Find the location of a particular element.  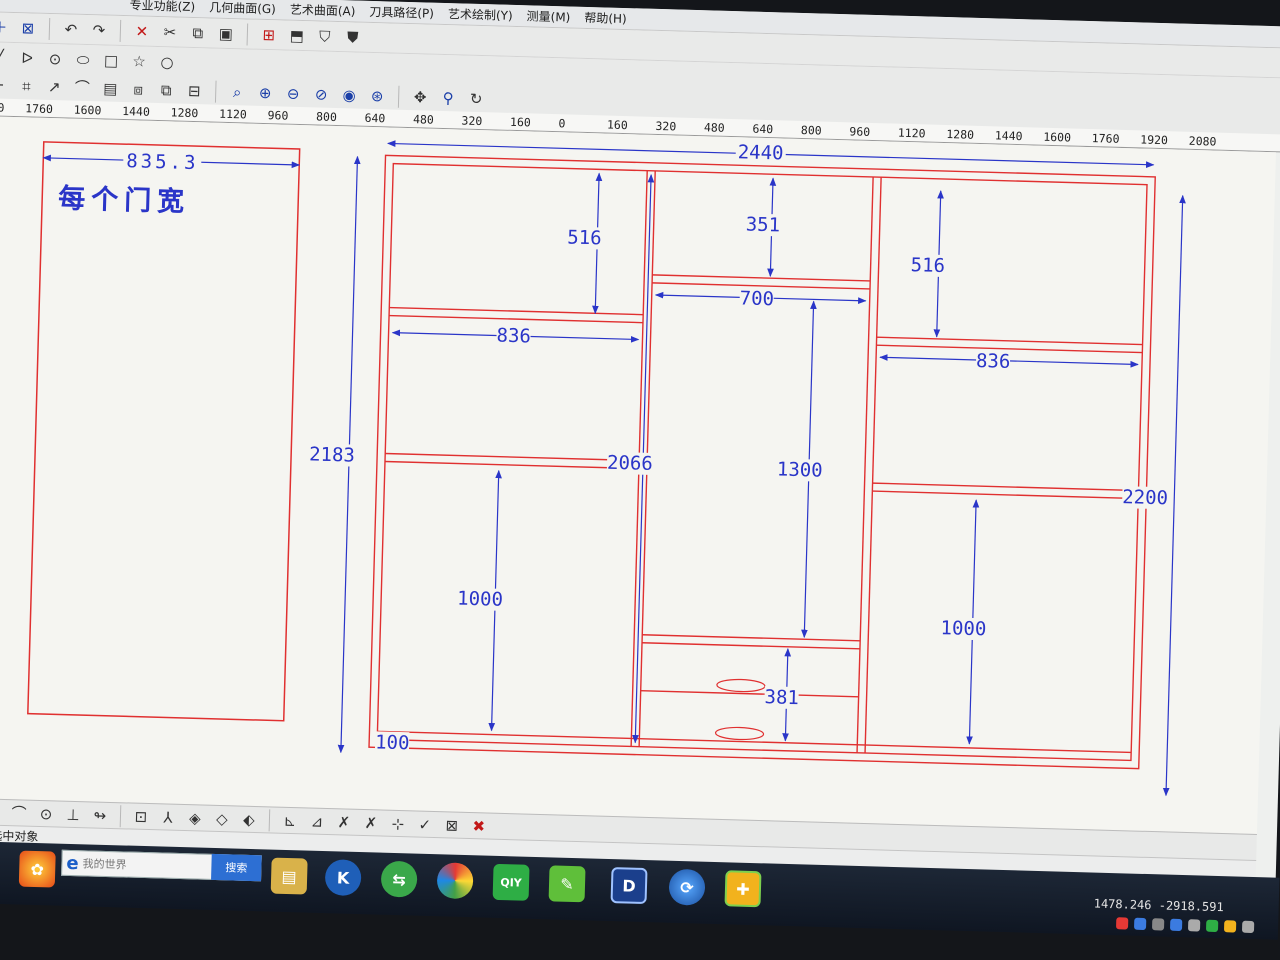

globe-app-icon: ⟳ is located at coordinates (687, 887).